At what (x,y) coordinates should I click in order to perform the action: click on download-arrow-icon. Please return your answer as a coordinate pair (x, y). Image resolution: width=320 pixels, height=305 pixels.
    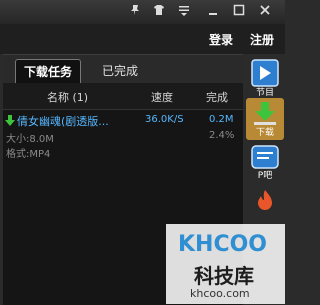
    Looking at the image, I should click on (10, 121).